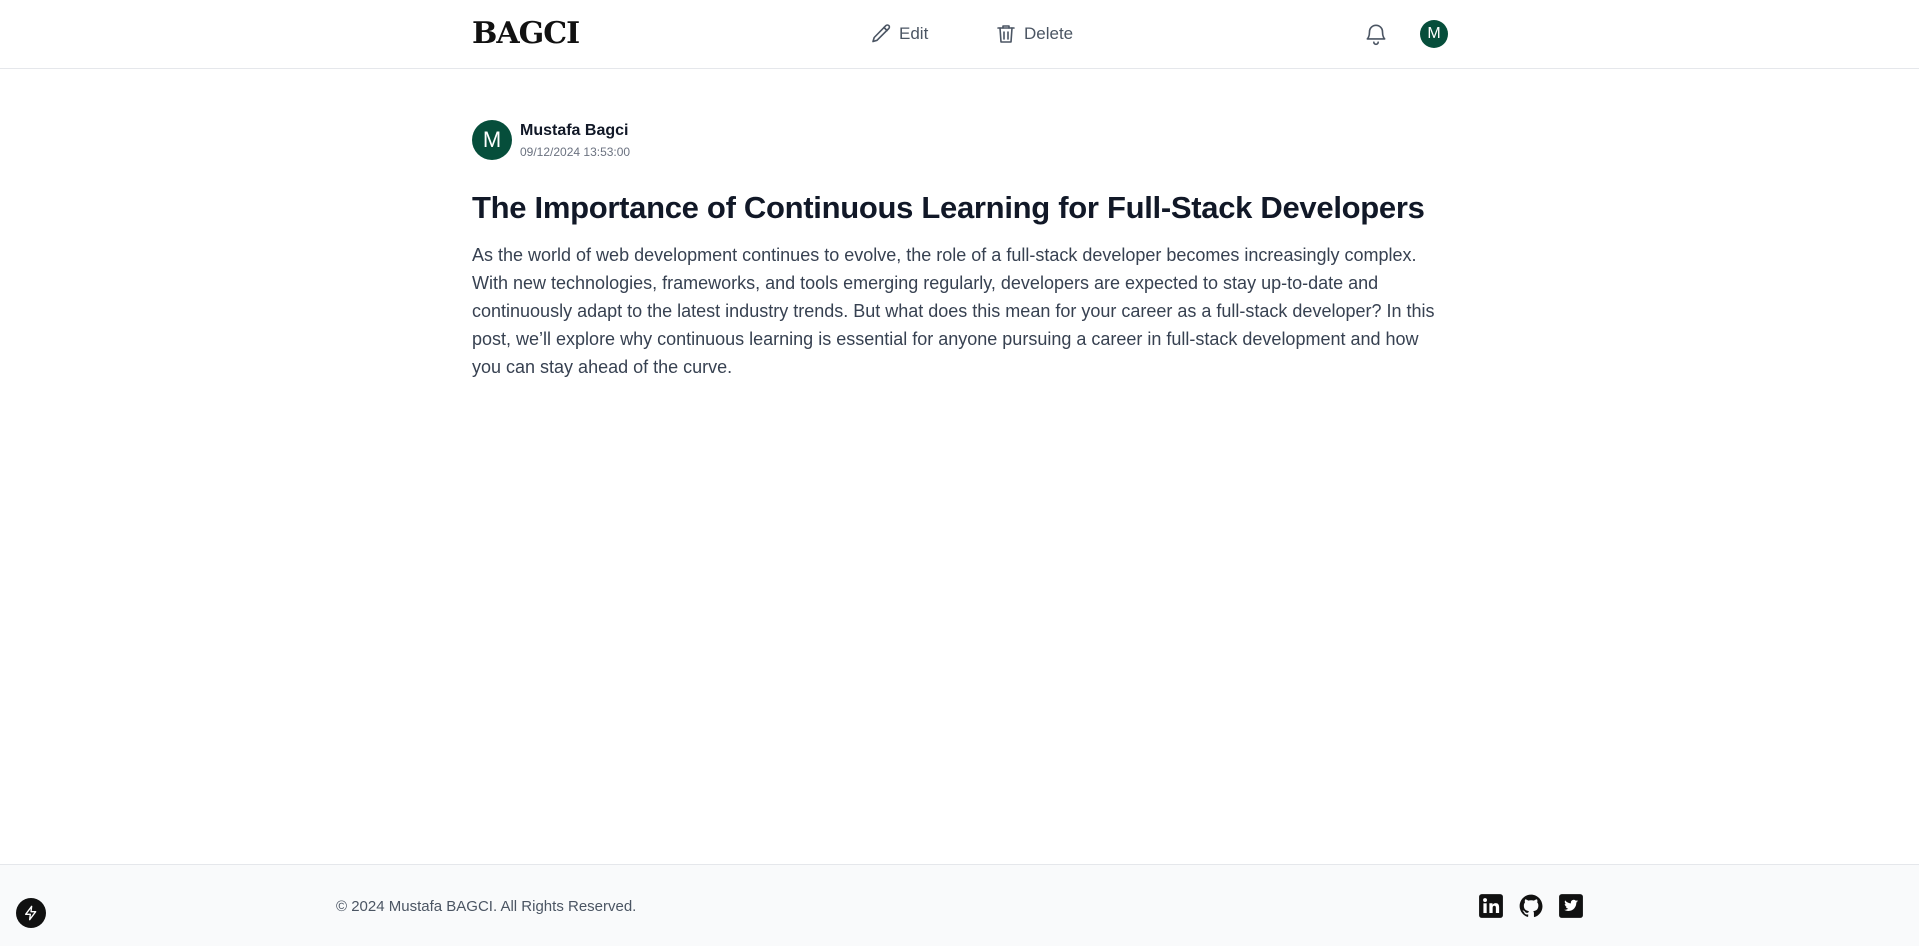 Image resolution: width=1919 pixels, height=946 pixels. What do you see at coordinates (914, 33) in the screenshot?
I see `edit-label: Edit` at bounding box center [914, 33].